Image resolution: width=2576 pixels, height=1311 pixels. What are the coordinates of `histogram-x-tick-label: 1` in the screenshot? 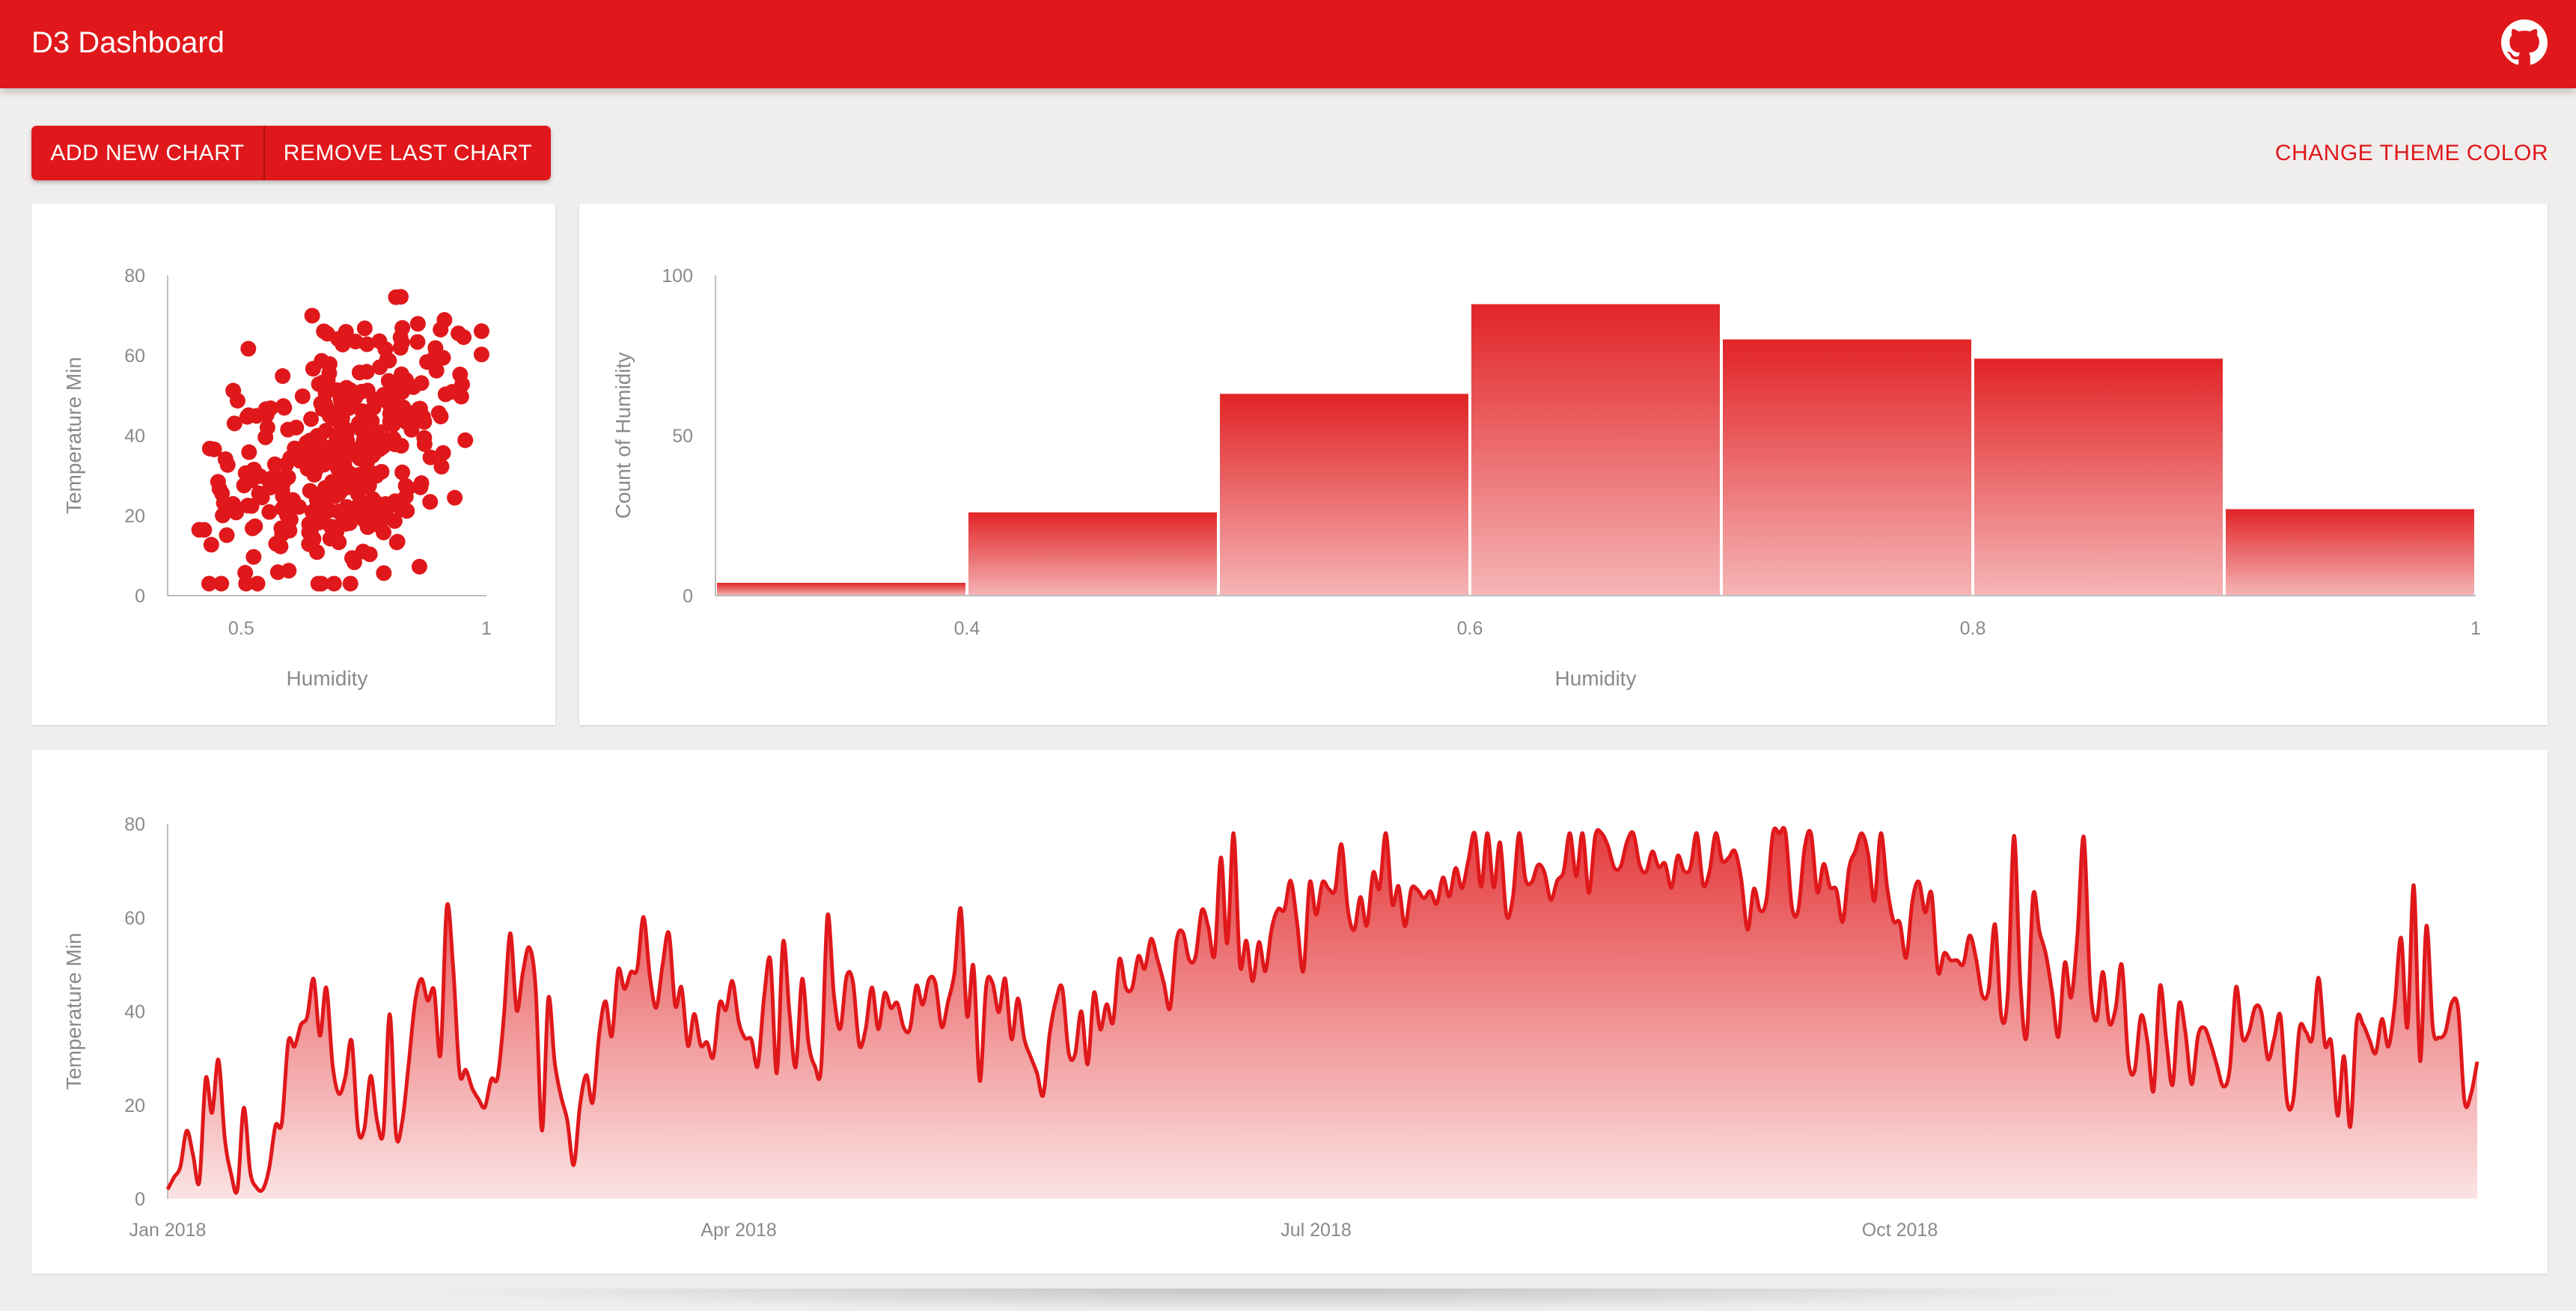 It's located at (2475, 628).